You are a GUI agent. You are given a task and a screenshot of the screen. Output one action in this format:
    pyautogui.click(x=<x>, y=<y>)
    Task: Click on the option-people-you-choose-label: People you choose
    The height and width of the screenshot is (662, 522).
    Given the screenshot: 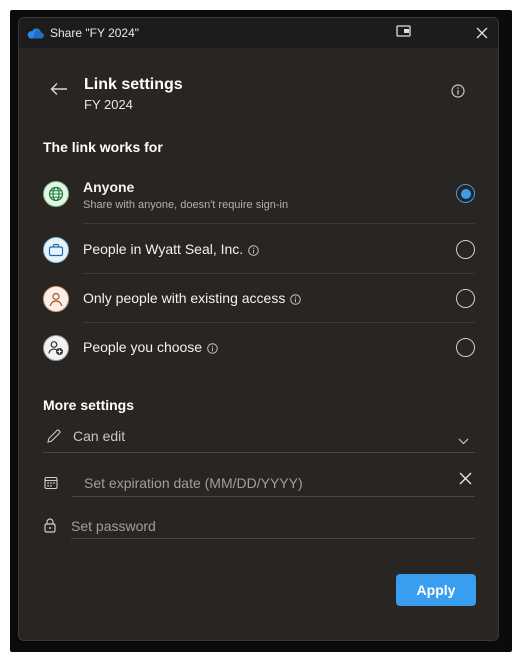 What is the action you would take?
    pyautogui.click(x=143, y=347)
    